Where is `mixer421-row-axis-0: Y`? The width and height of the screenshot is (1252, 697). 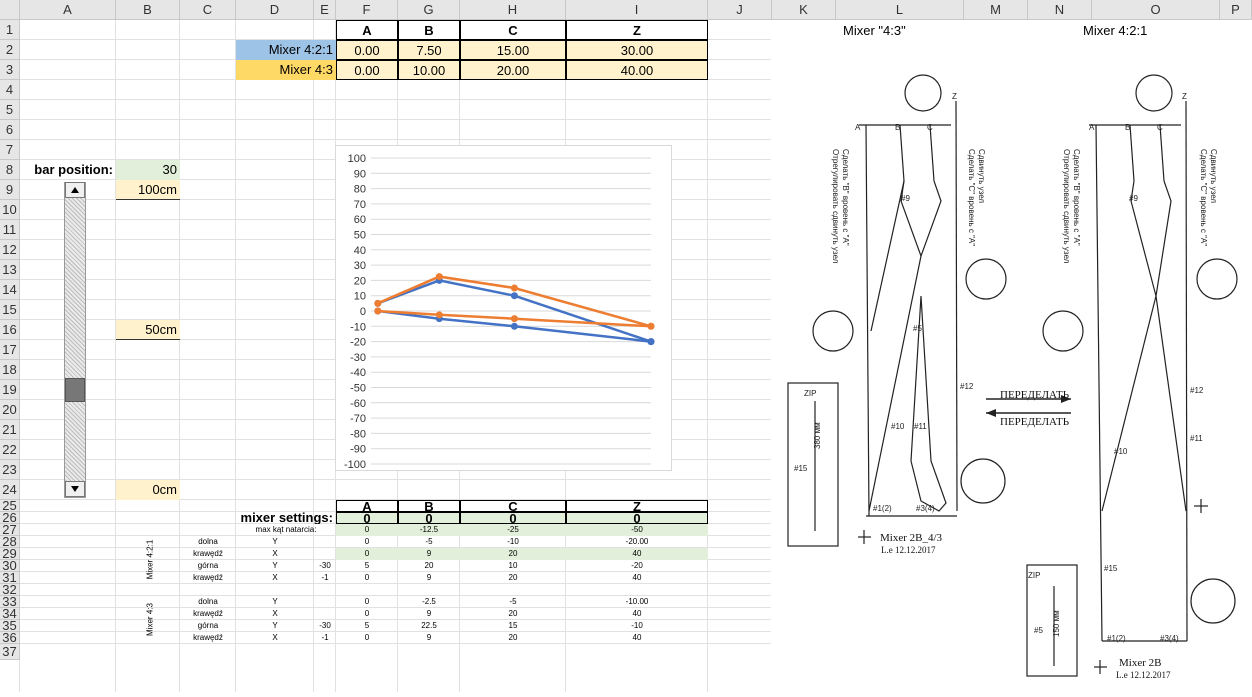
mixer421-row-axis-0: Y is located at coordinates (275, 542).